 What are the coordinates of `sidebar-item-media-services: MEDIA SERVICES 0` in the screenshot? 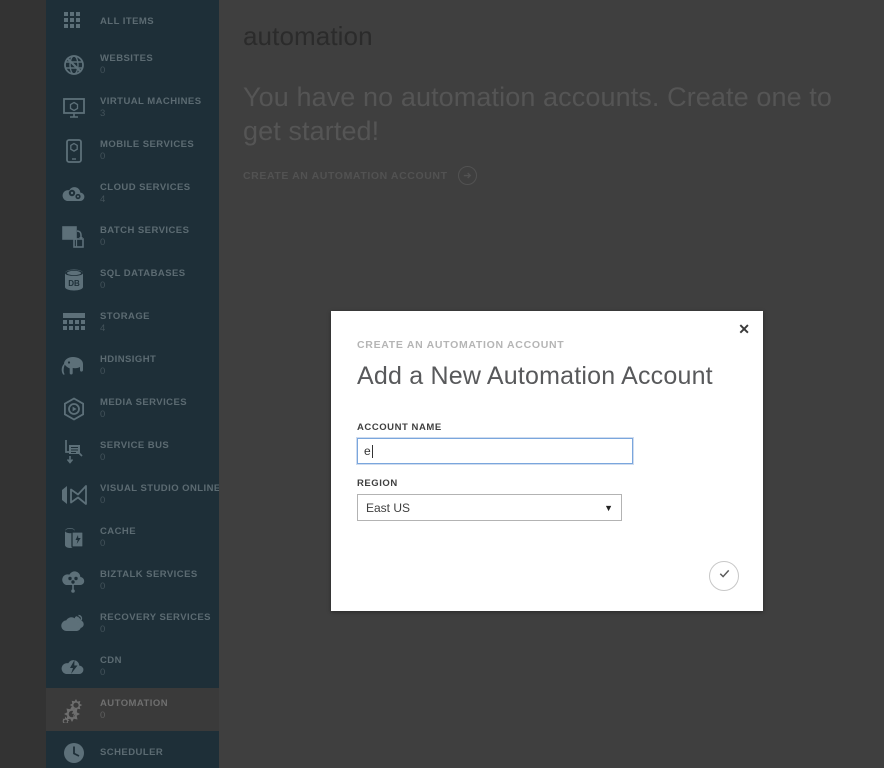 It's located at (132, 408).